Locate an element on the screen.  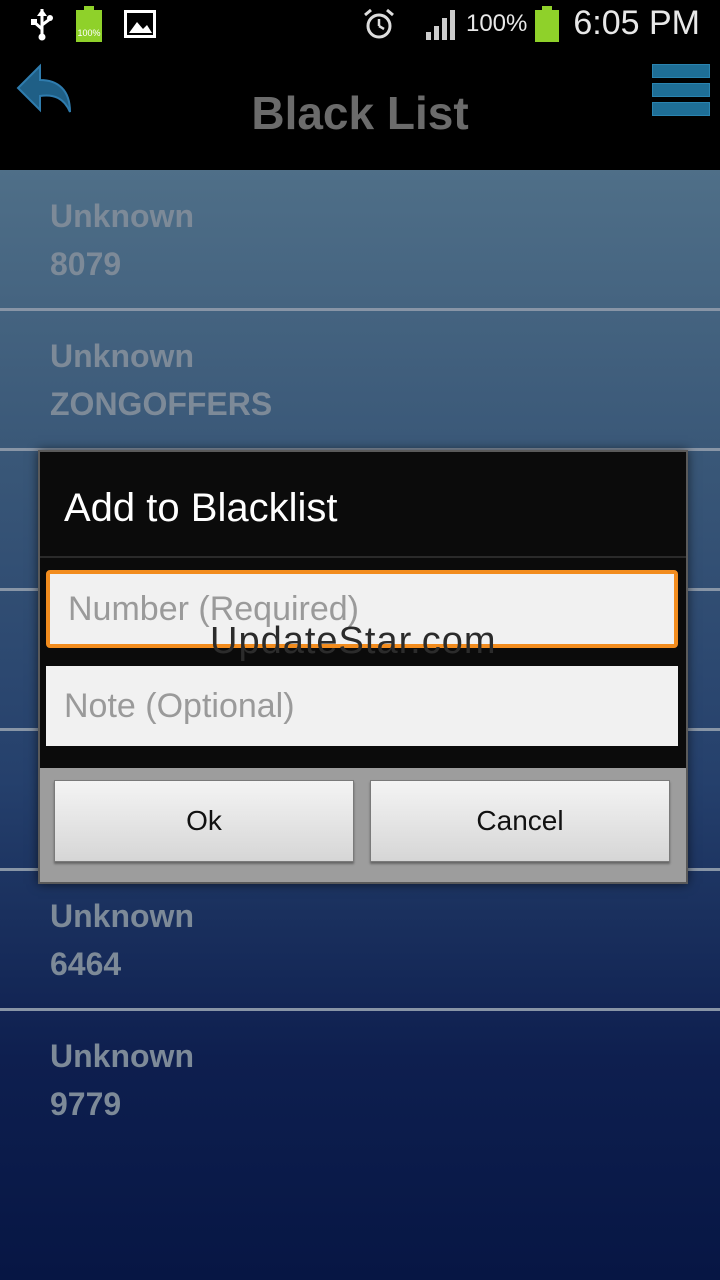
number-field is located at coordinates (362, 609).